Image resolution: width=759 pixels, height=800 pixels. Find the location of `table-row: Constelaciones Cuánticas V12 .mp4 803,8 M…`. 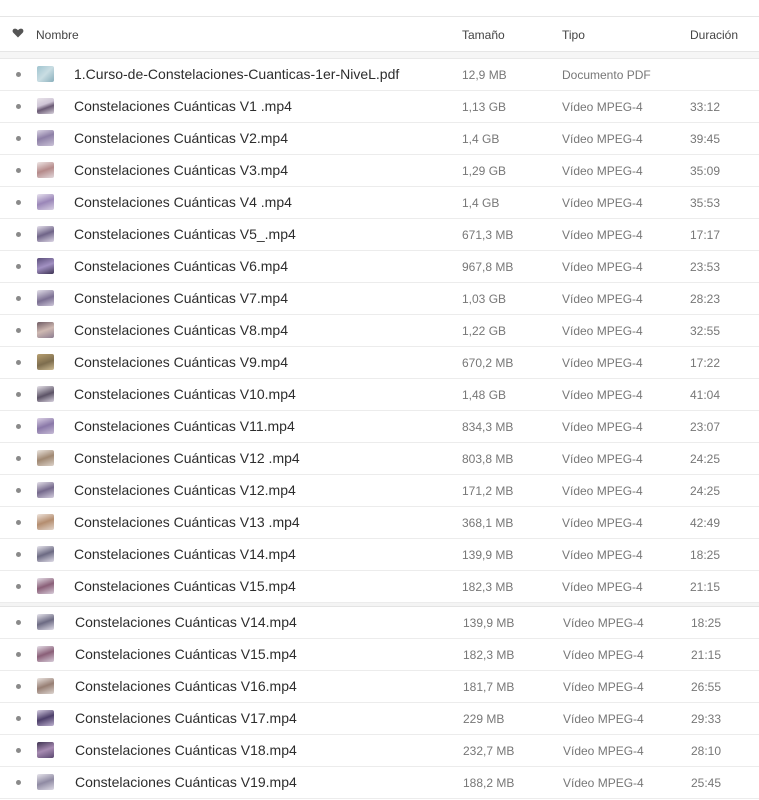

table-row: Constelaciones Cuánticas V12 .mp4 803,8 M… is located at coordinates (379, 458).